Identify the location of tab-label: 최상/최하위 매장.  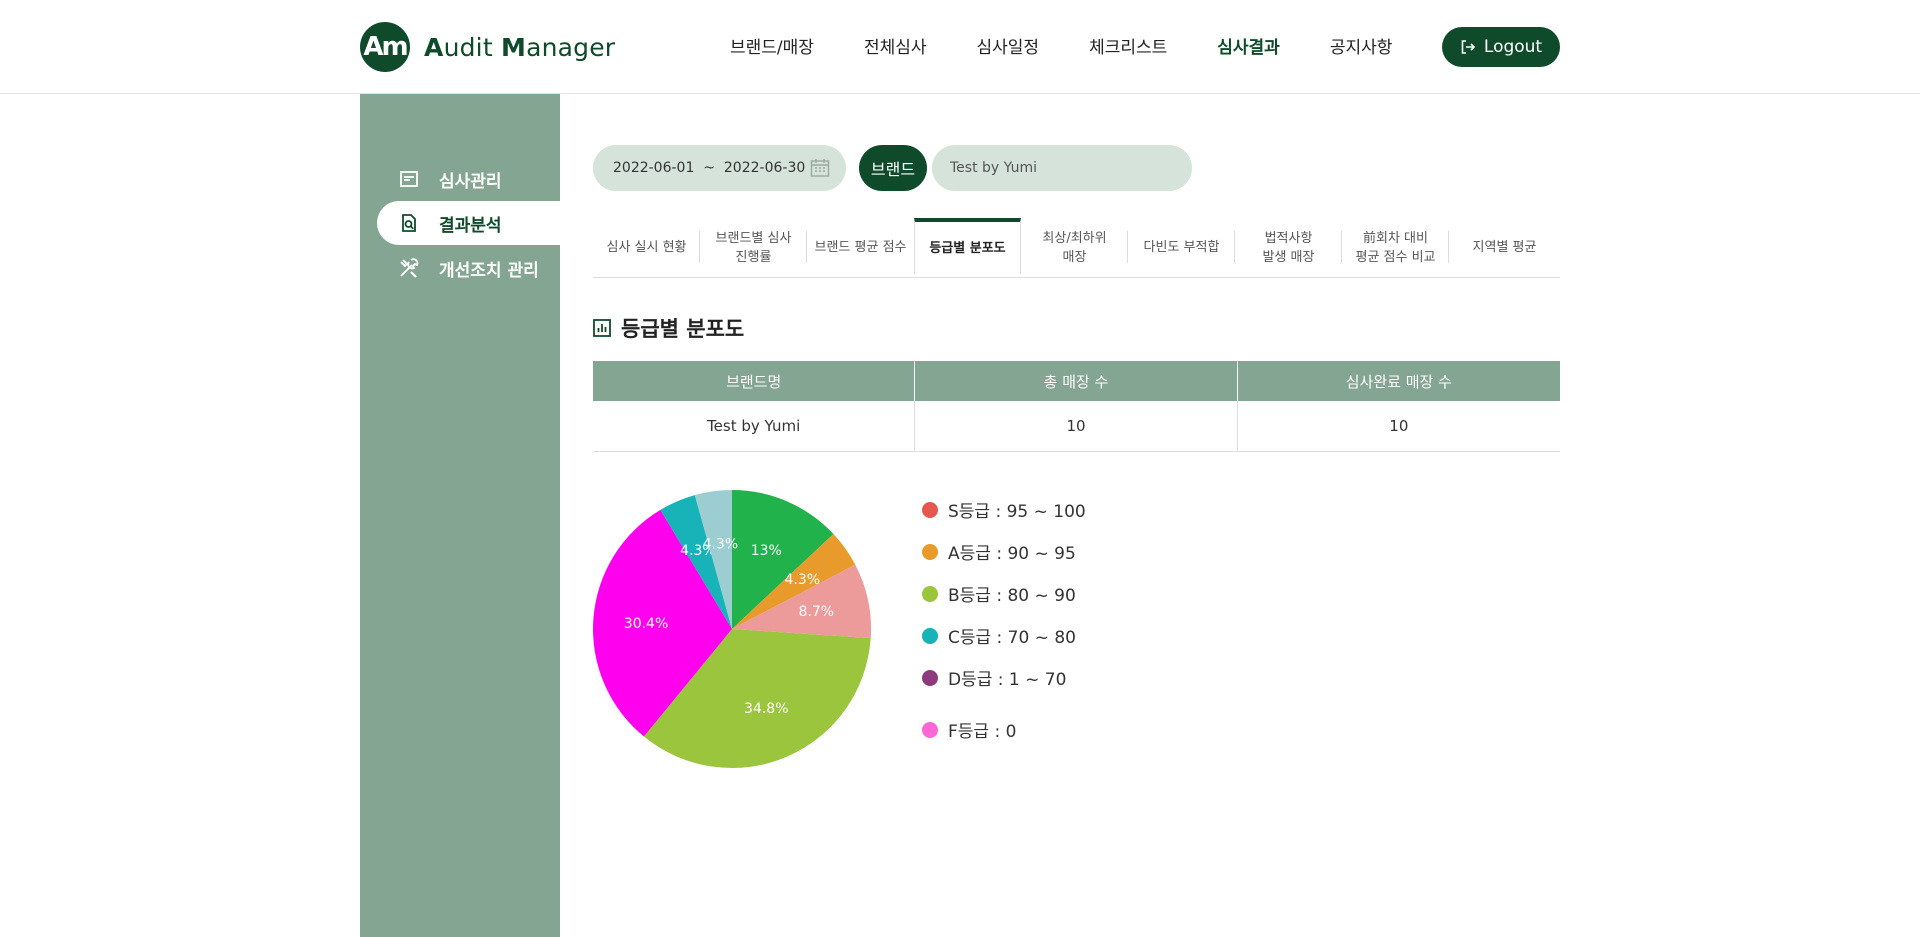
(1074, 247).